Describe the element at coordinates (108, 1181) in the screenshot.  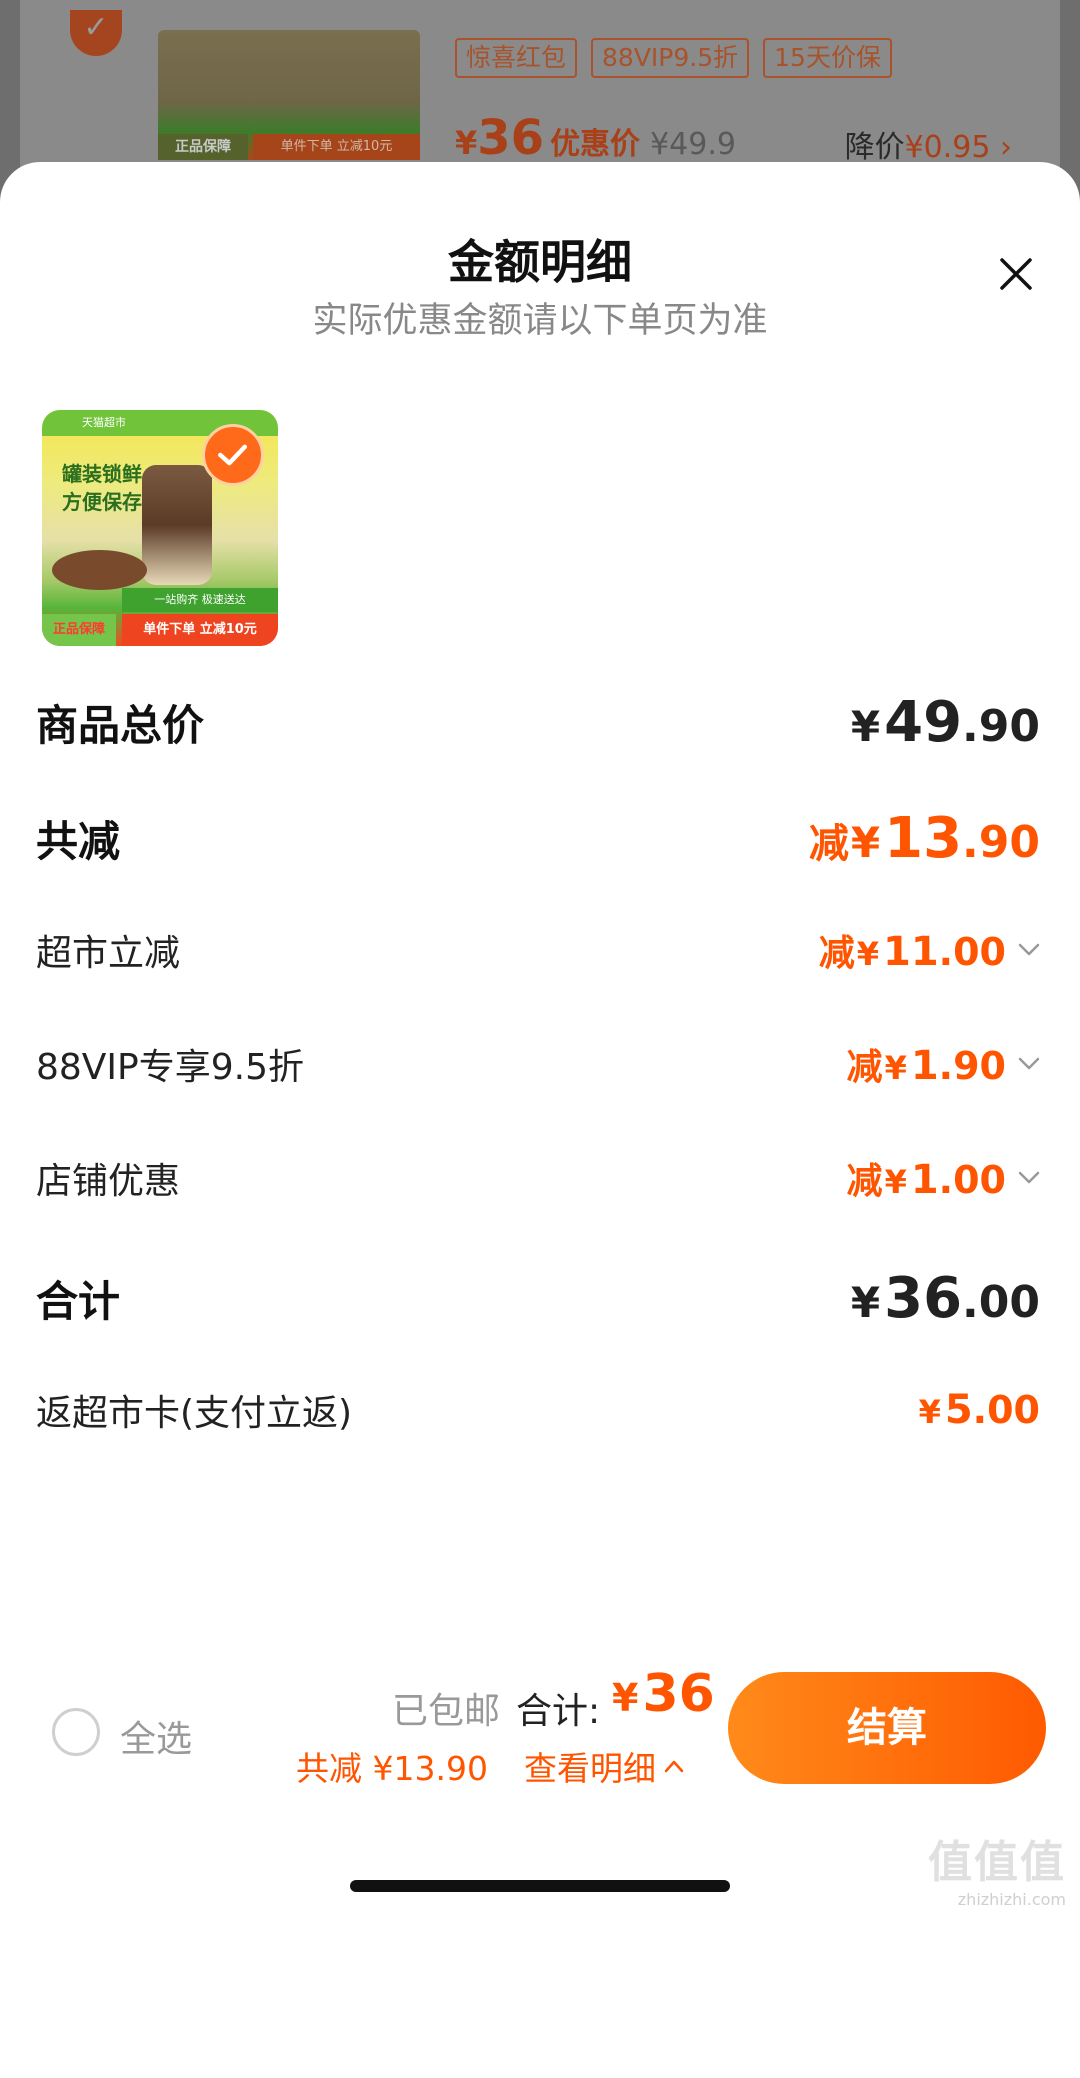
I see `row-label: 店铺优惠` at that location.